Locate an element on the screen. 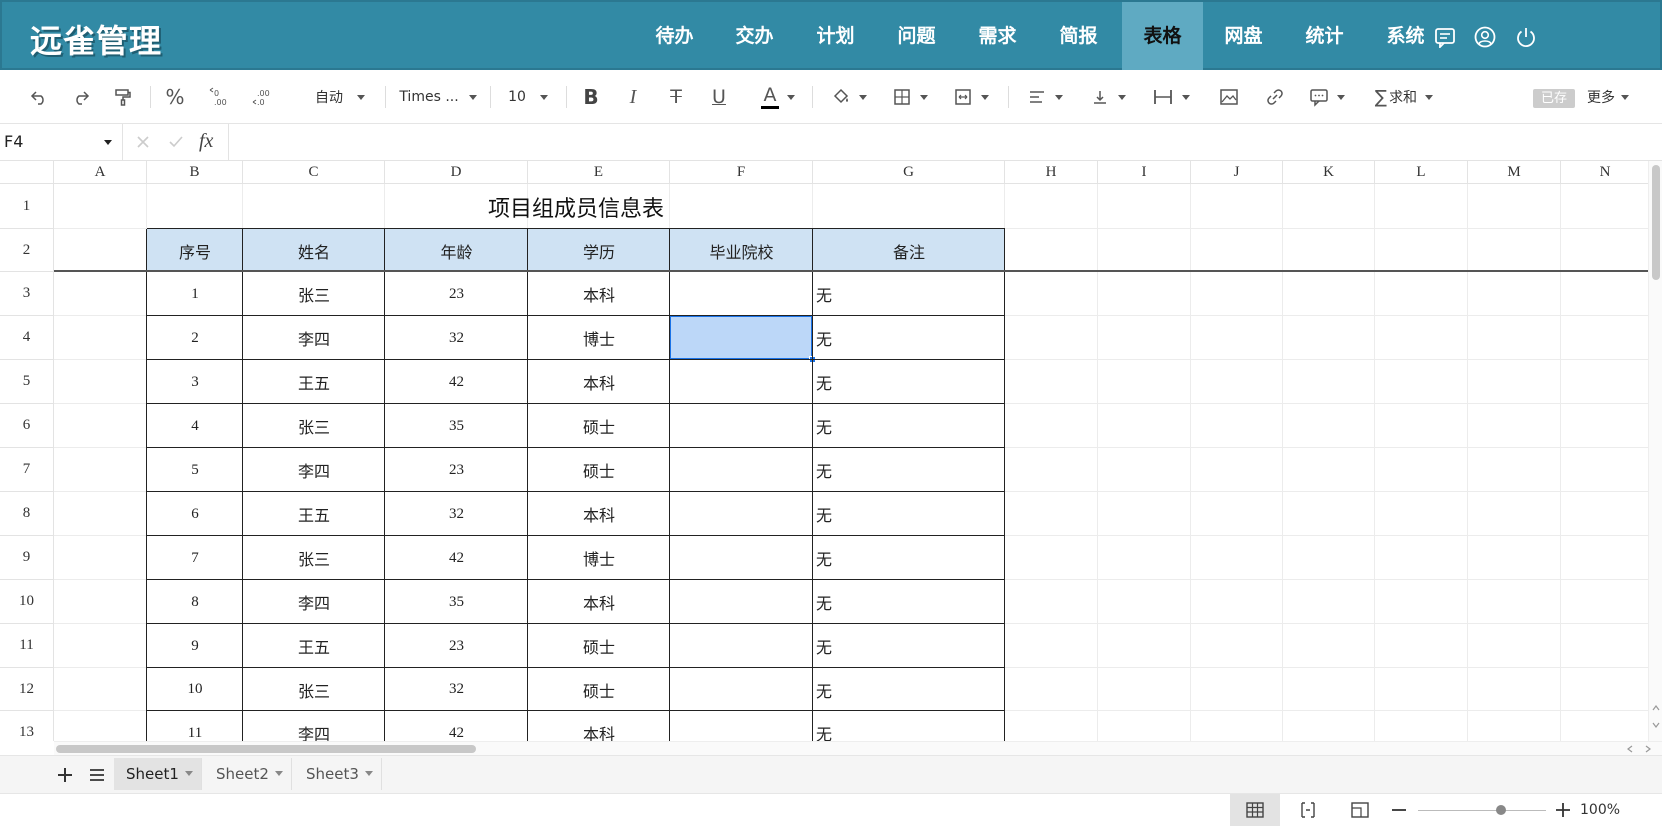 The height and width of the screenshot is (827, 1662). column-header: K is located at coordinates (1329, 172).